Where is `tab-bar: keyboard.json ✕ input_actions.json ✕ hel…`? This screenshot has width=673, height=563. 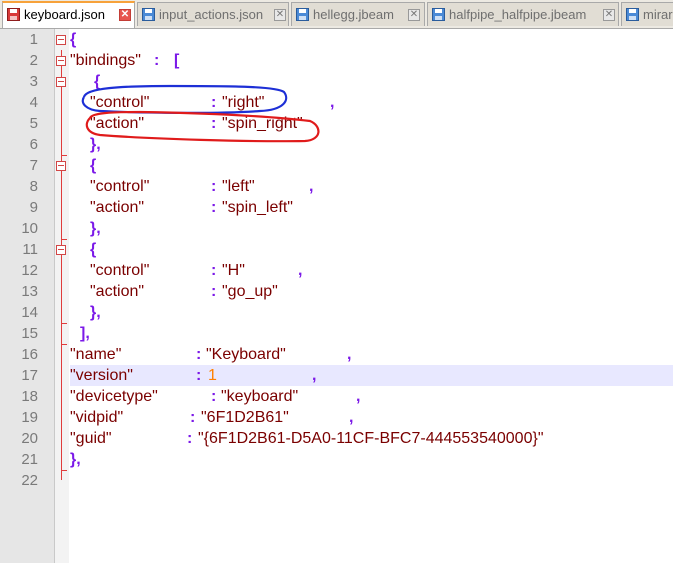 tab-bar: keyboard.json ✕ input_actions.json ✕ hel… is located at coordinates (336, 14).